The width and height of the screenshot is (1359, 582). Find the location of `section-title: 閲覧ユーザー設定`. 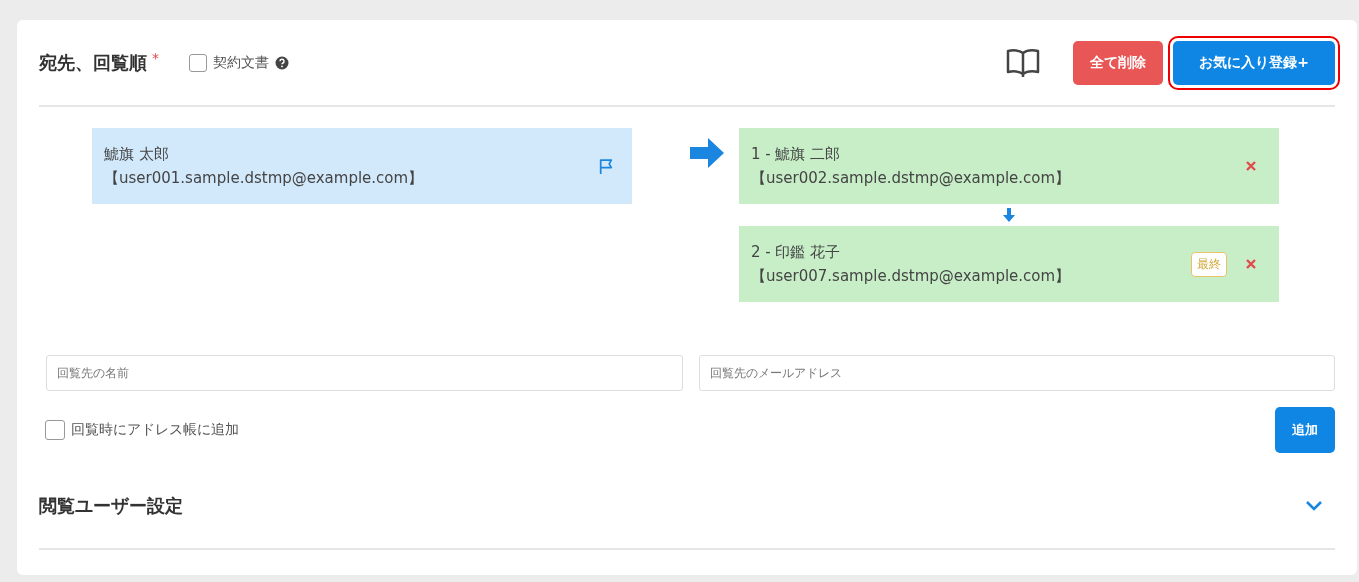

section-title: 閲覧ユーザー設定 is located at coordinates (111, 505).